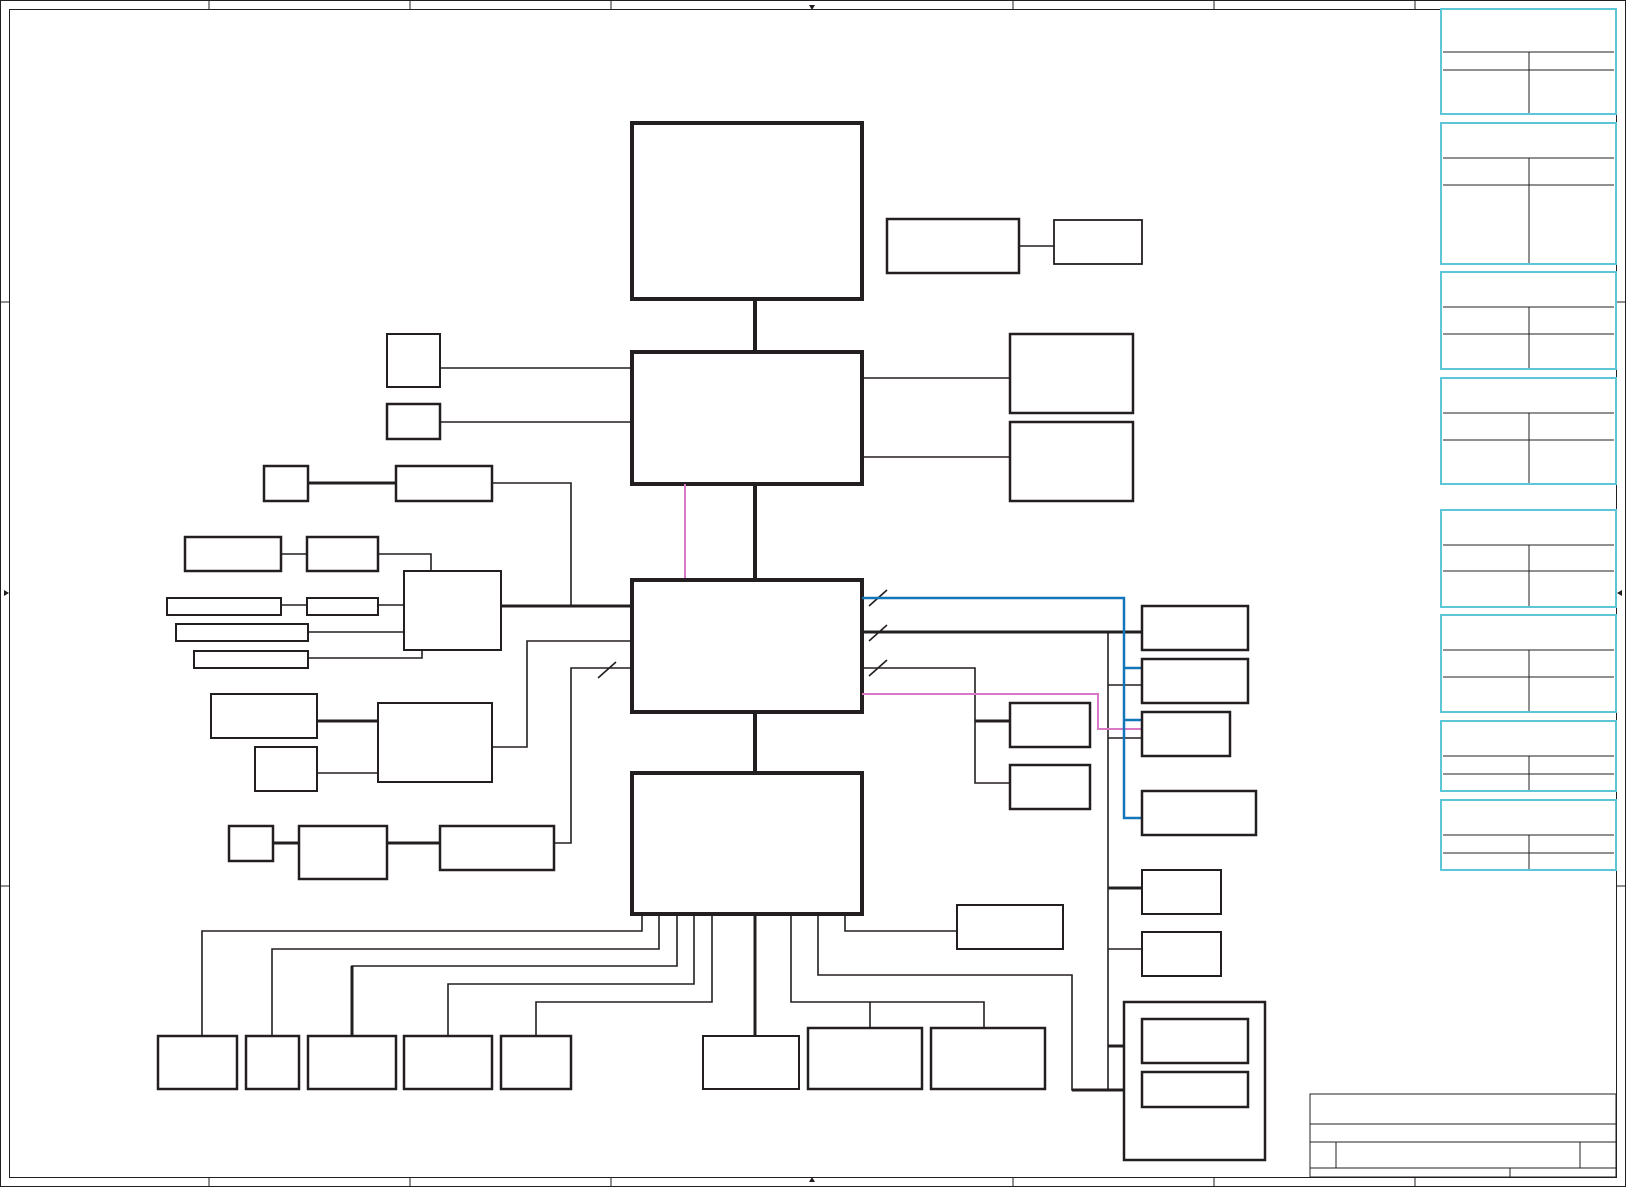 The width and height of the screenshot is (1626, 1187). I want to click on card-reader-block, so click(1181, 892).